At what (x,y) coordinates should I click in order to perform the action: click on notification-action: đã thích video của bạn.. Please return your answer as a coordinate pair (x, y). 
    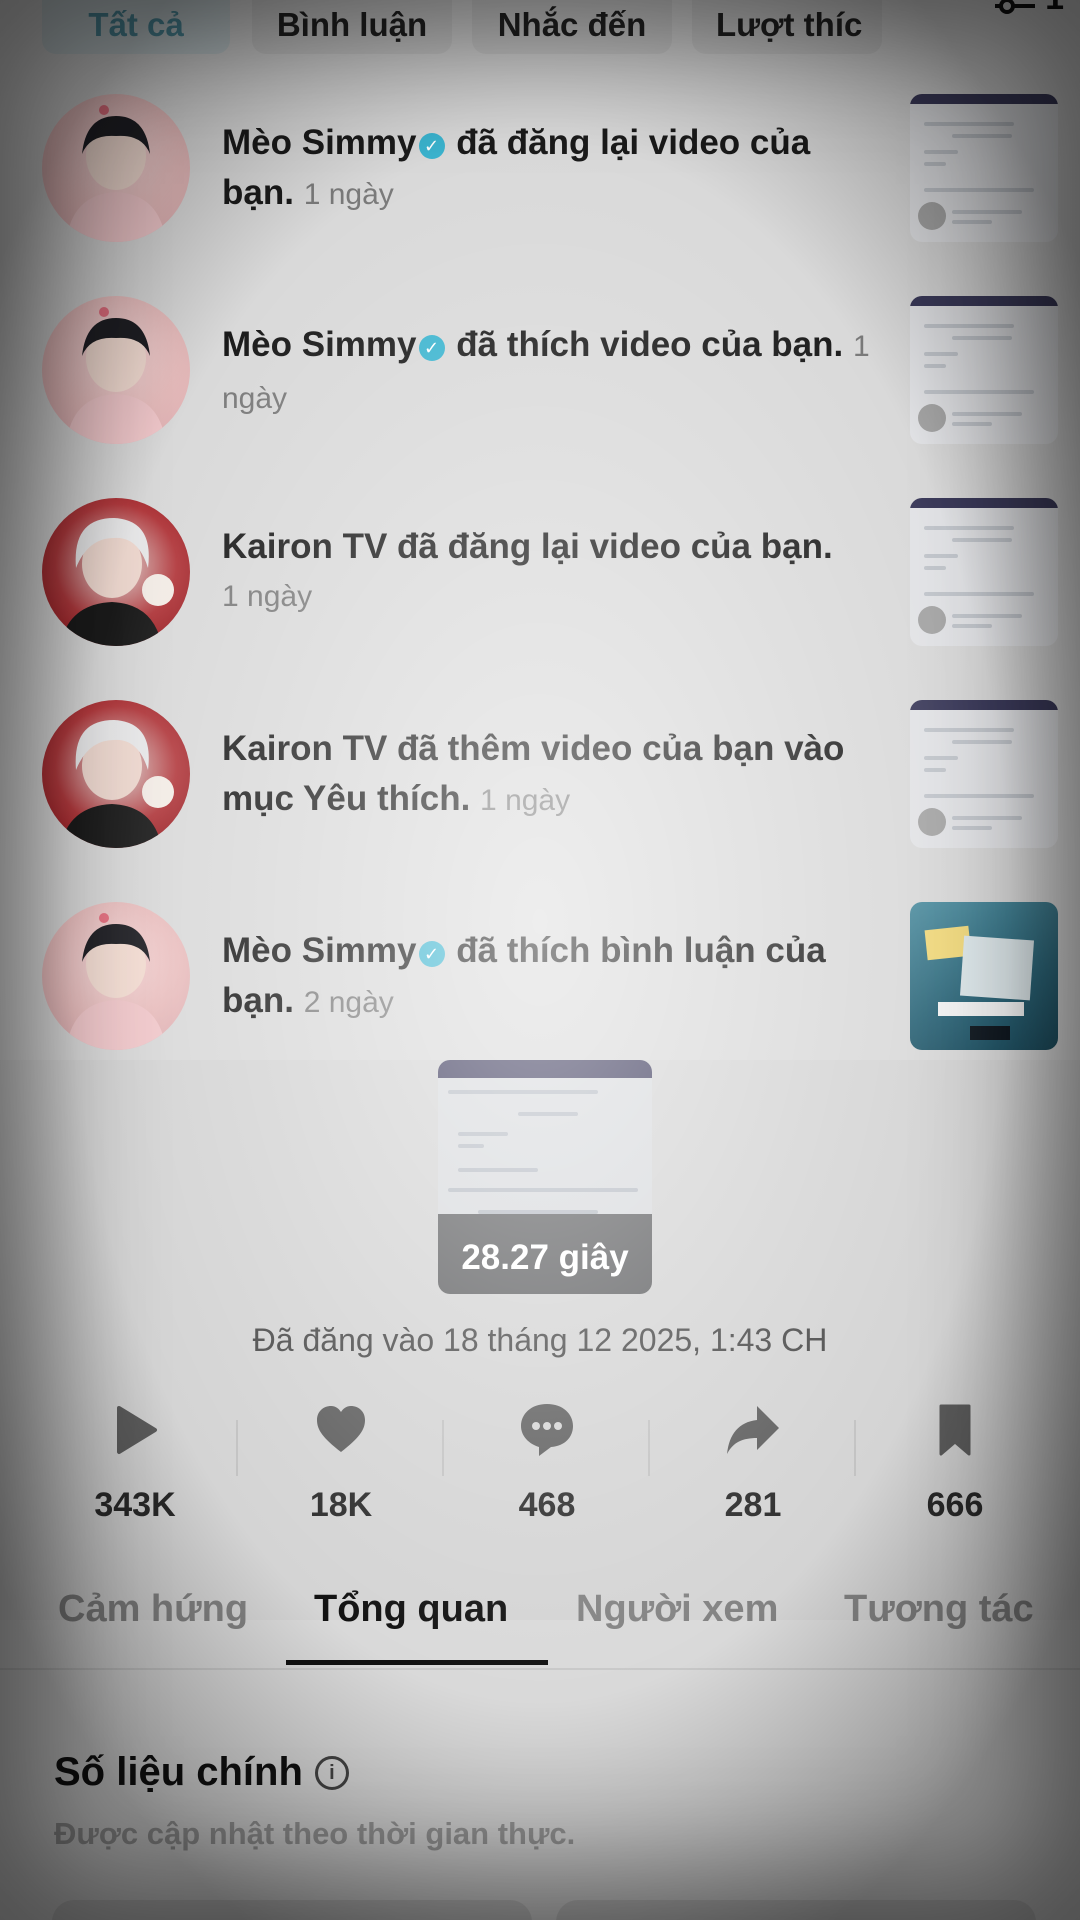
    Looking at the image, I should click on (650, 344).